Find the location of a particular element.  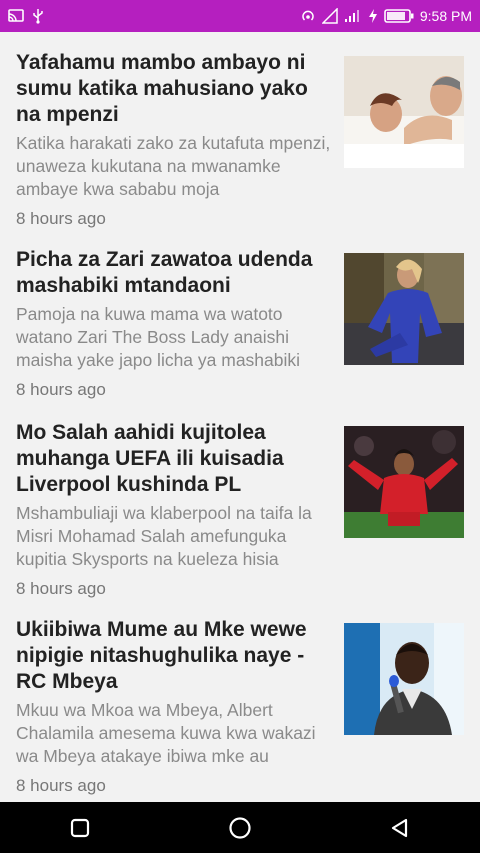

hotspot-icon is located at coordinates (308, 16).